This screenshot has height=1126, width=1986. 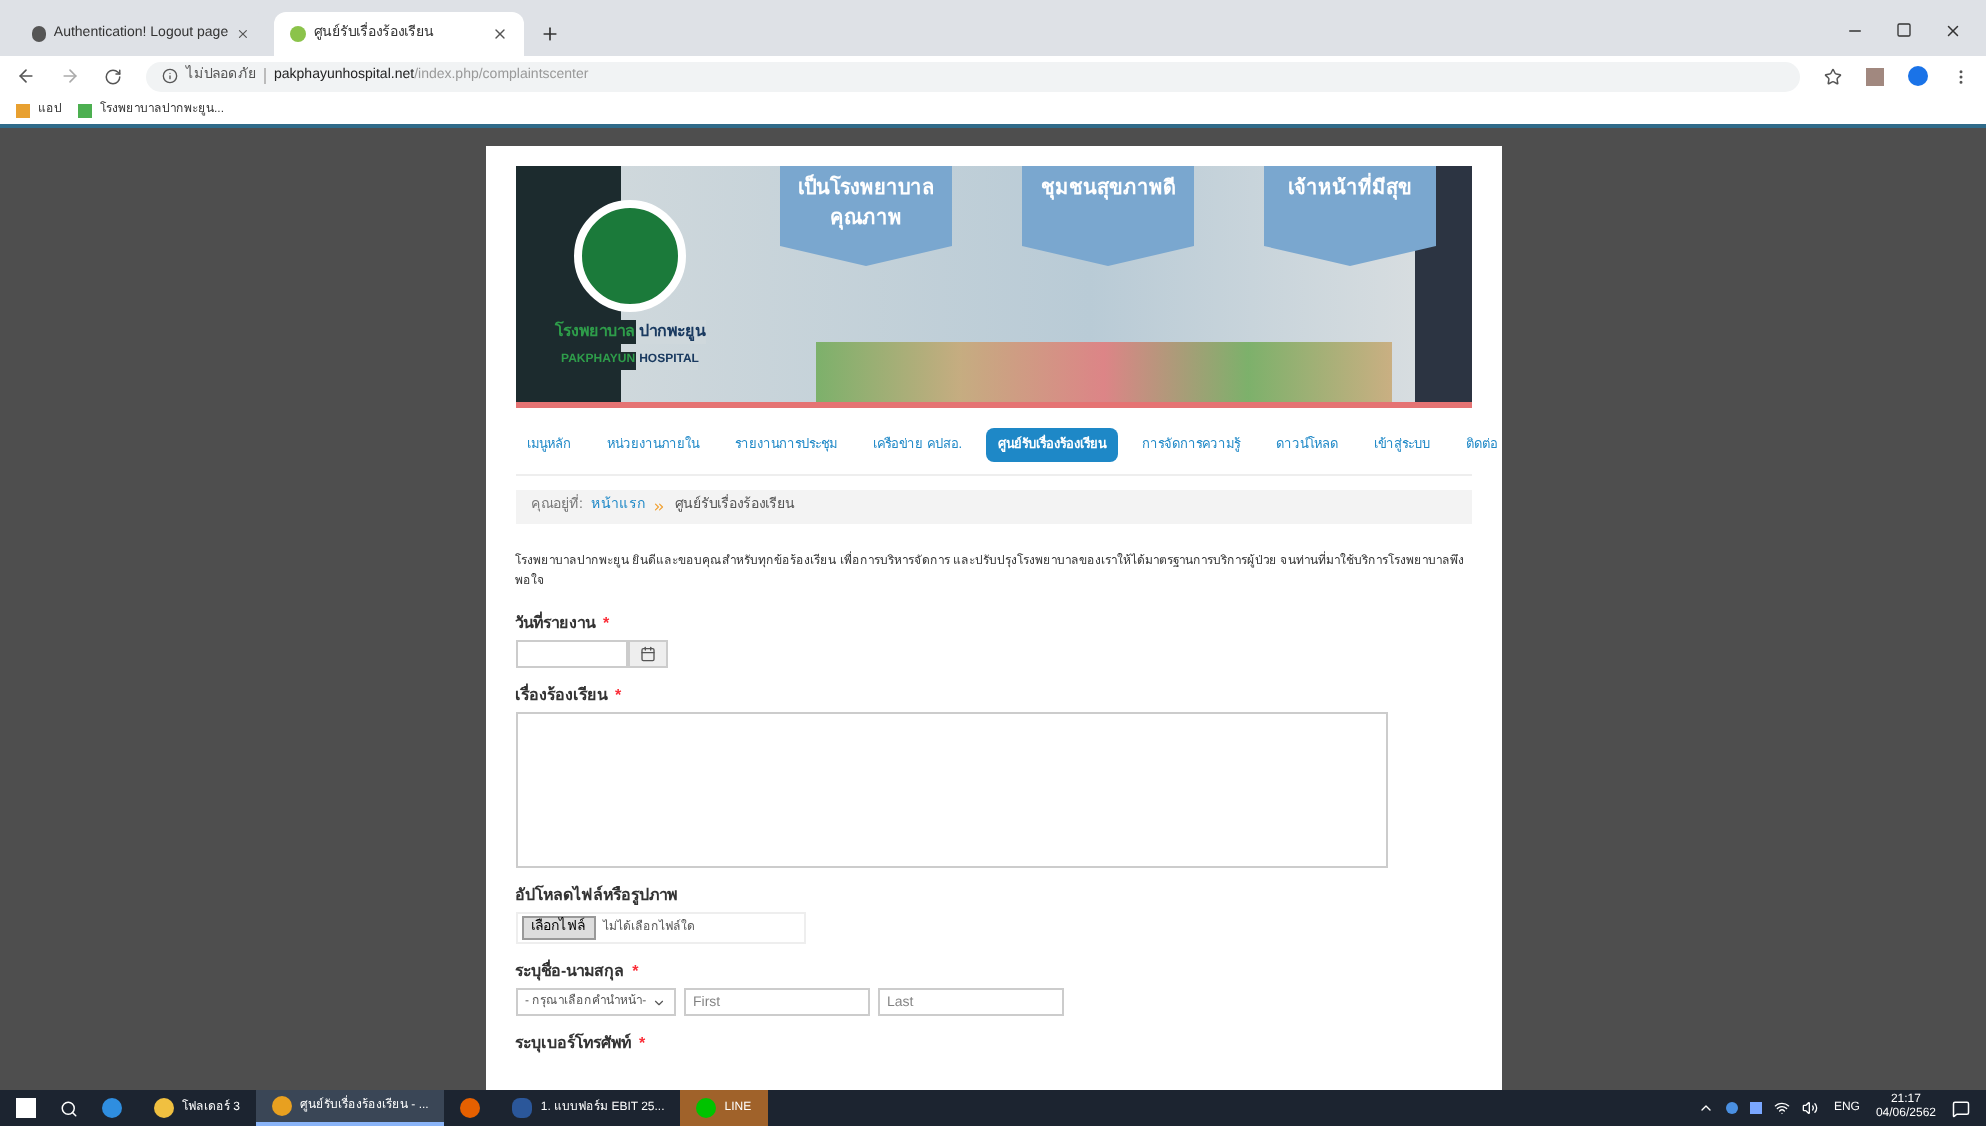 What do you see at coordinates (164, 1108) in the screenshot?
I see `folder-icon` at bounding box center [164, 1108].